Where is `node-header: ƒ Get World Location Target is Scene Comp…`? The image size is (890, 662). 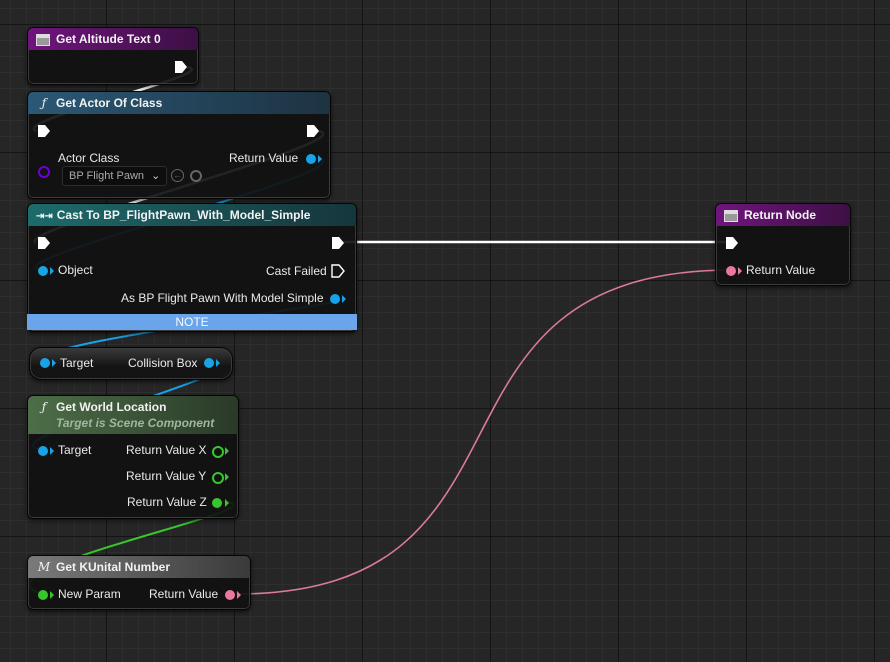 node-header: ƒ Get World Location Target is Scene Comp… is located at coordinates (133, 415).